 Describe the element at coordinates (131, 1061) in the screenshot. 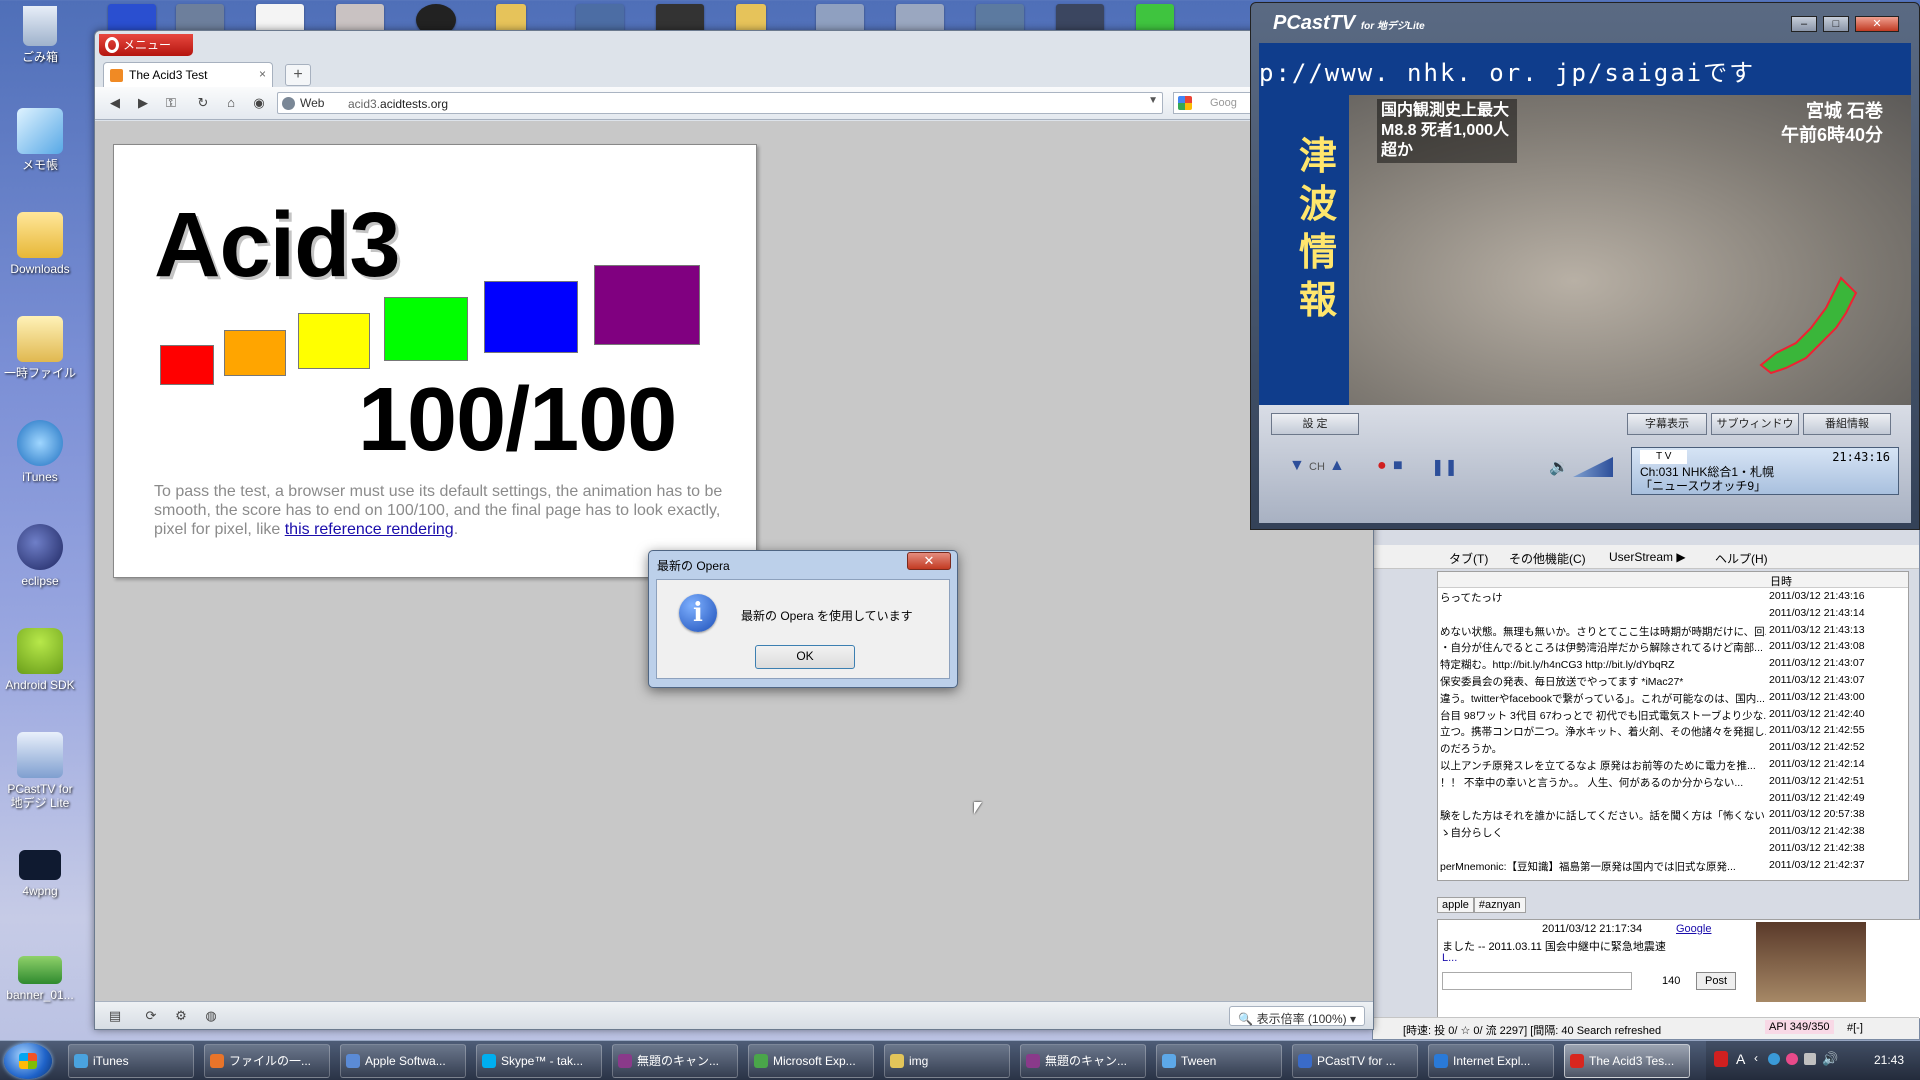

I see `taskbar-button: iTunes` at that location.